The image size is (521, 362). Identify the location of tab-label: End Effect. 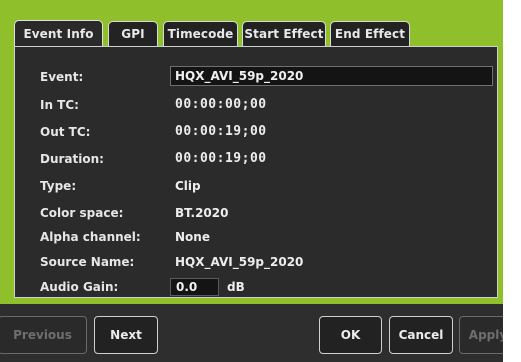
(370, 34).